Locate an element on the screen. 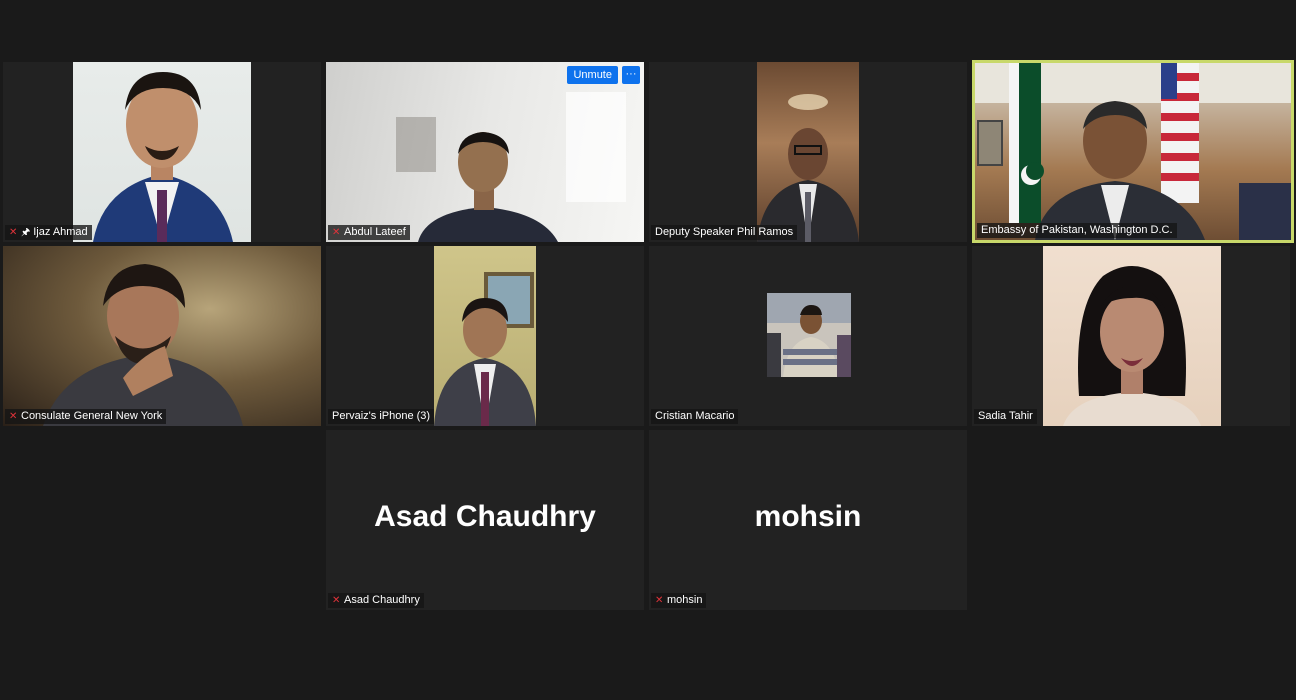  participant-tile-cristian-macario: Cristian Macario is located at coordinates (808, 336).